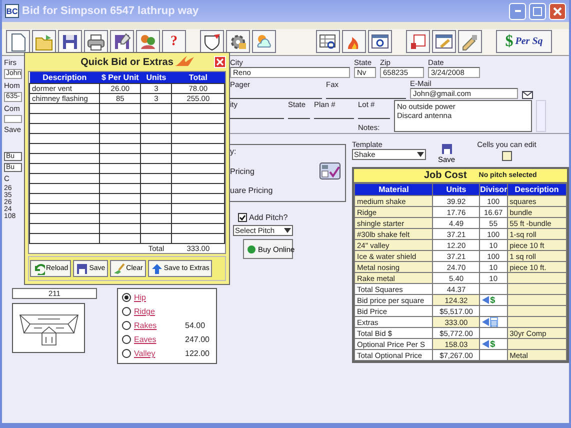 Image resolution: width=571 pixels, height=428 pixels. I want to click on cloud-button, so click(264, 41).